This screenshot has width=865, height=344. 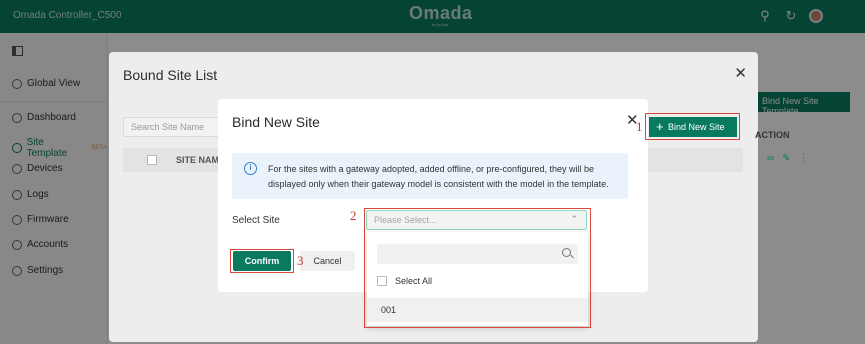 What do you see at coordinates (772, 135) in the screenshot?
I see `action-column-header: ACTION` at bounding box center [772, 135].